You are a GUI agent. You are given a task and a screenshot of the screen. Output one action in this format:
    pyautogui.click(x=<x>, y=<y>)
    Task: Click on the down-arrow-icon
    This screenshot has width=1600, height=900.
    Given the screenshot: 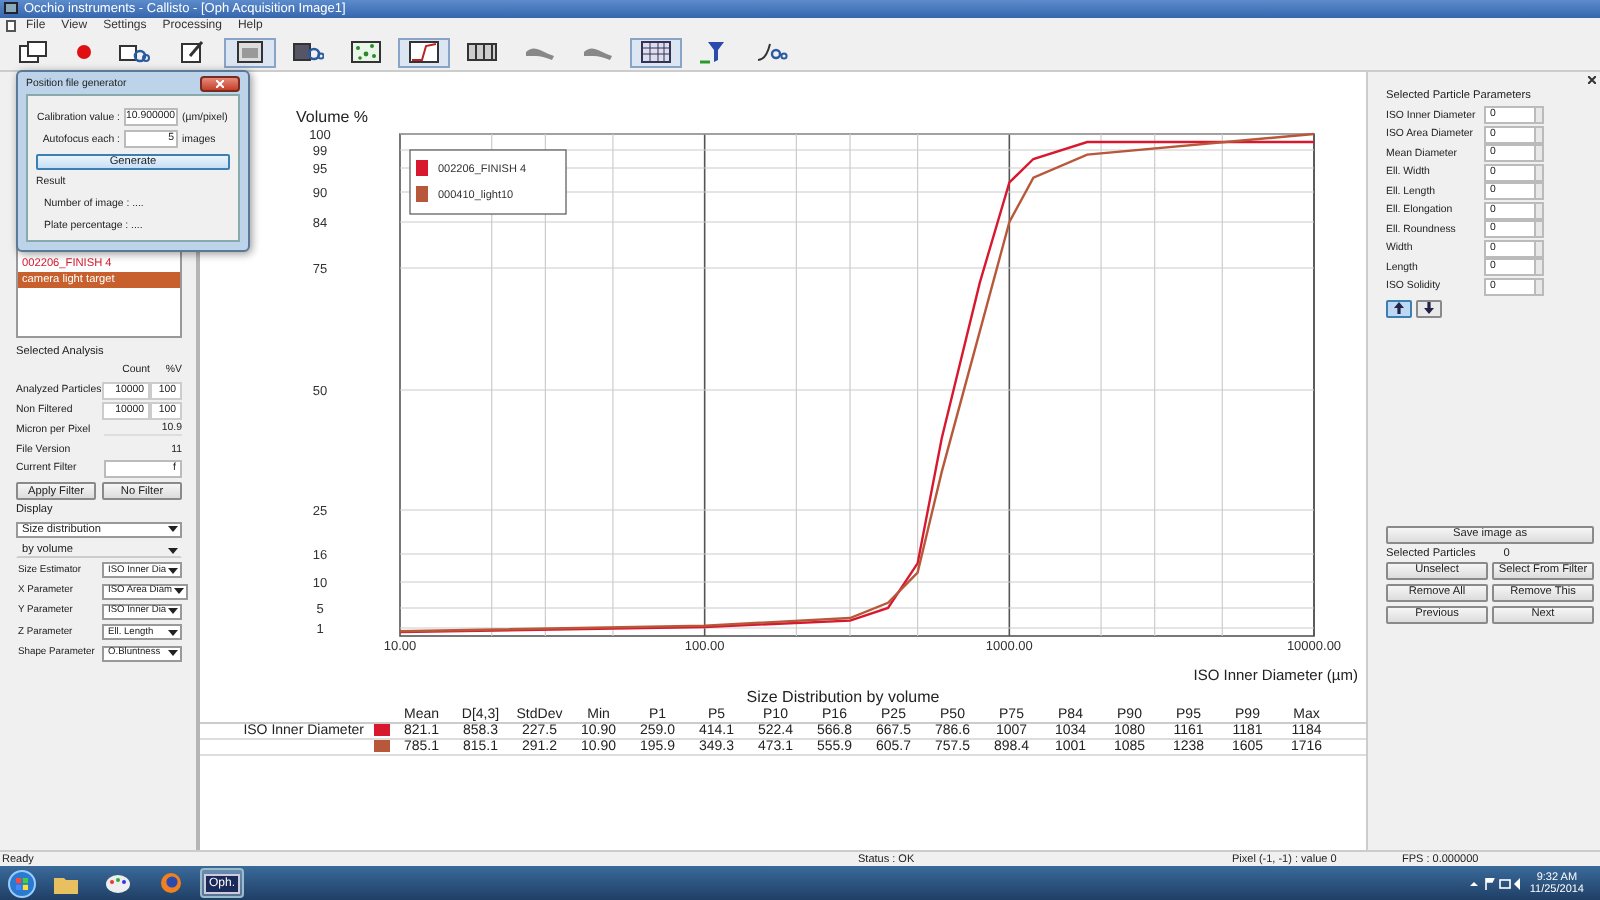 What is the action you would take?
    pyautogui.click(x=1429, y=308)
    